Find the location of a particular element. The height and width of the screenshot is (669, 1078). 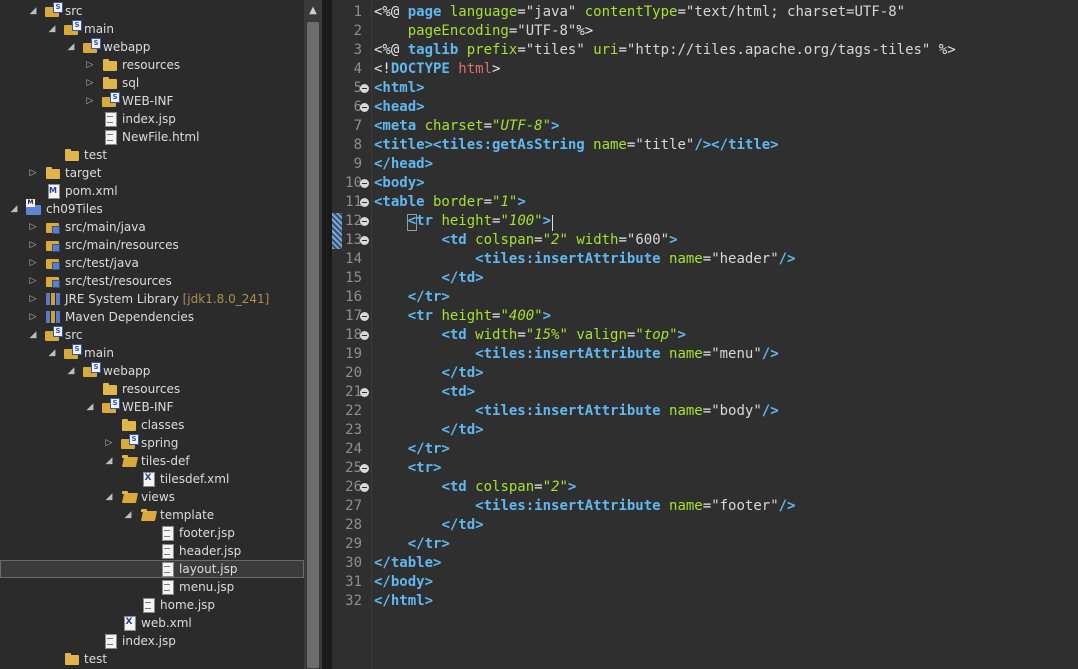

code-line: 17 <tr height="400"> is located at coordinates (711, 316).